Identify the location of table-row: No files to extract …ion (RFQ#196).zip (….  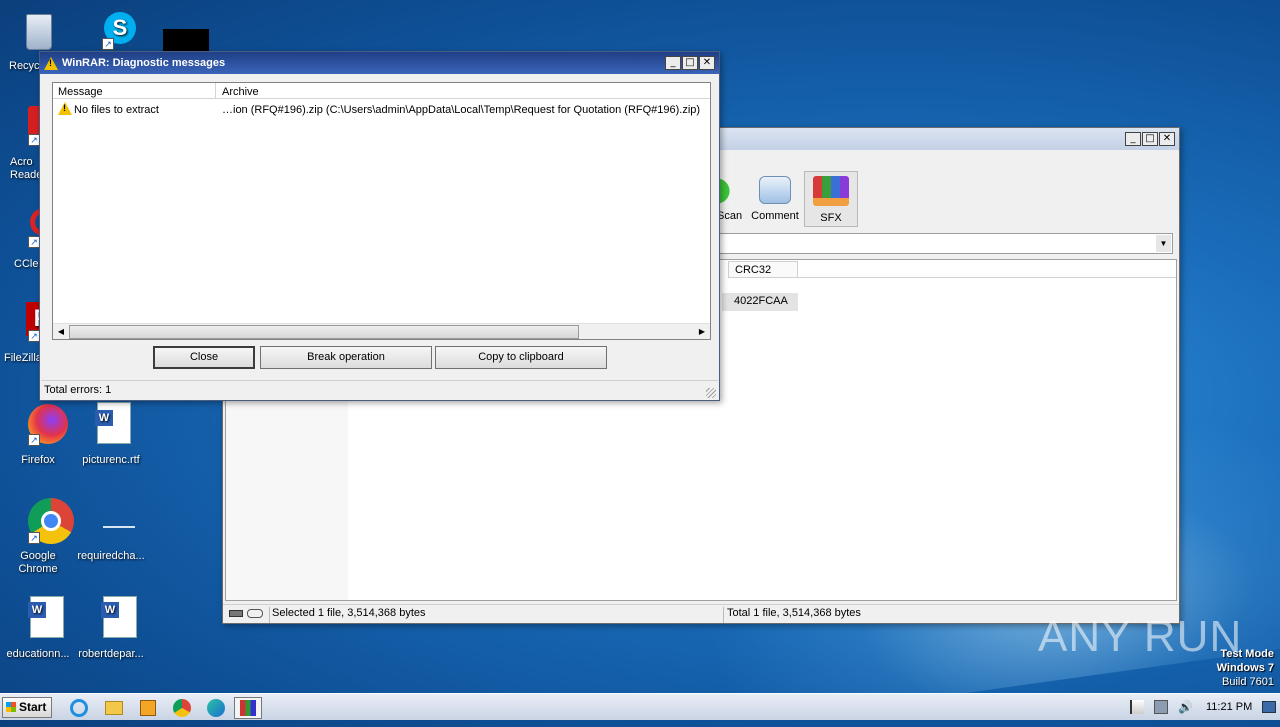
(381, 109).